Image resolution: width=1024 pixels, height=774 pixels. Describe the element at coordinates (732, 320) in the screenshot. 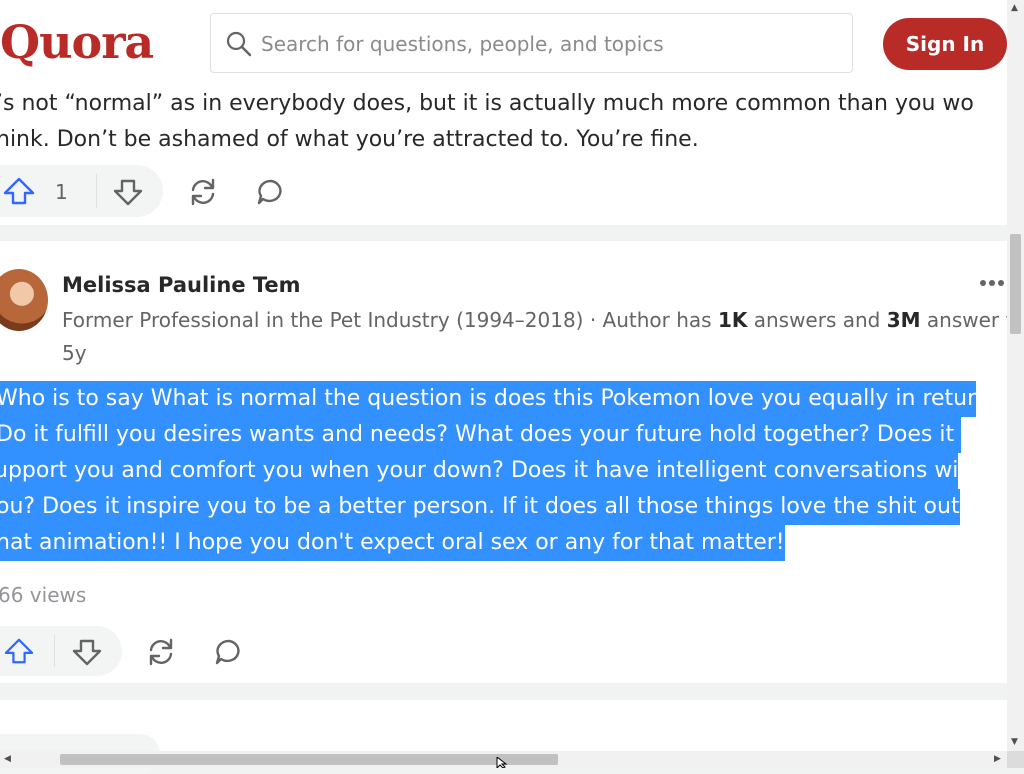

I see `answers-count: 1K` at that location.